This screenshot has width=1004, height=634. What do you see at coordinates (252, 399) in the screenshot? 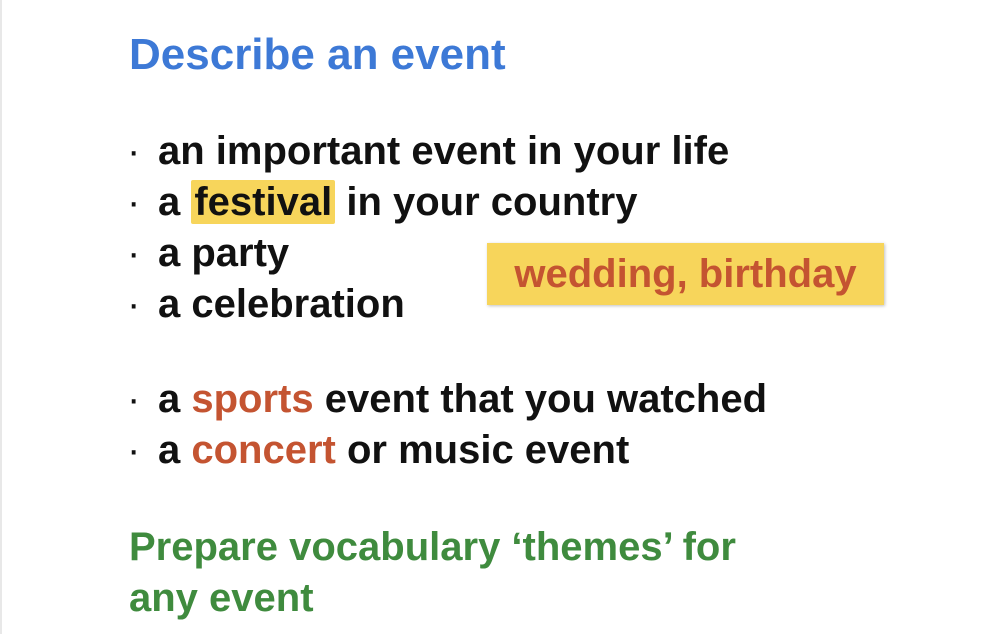
I see `emphasized-word: sports` at bounding box center [252, 399].